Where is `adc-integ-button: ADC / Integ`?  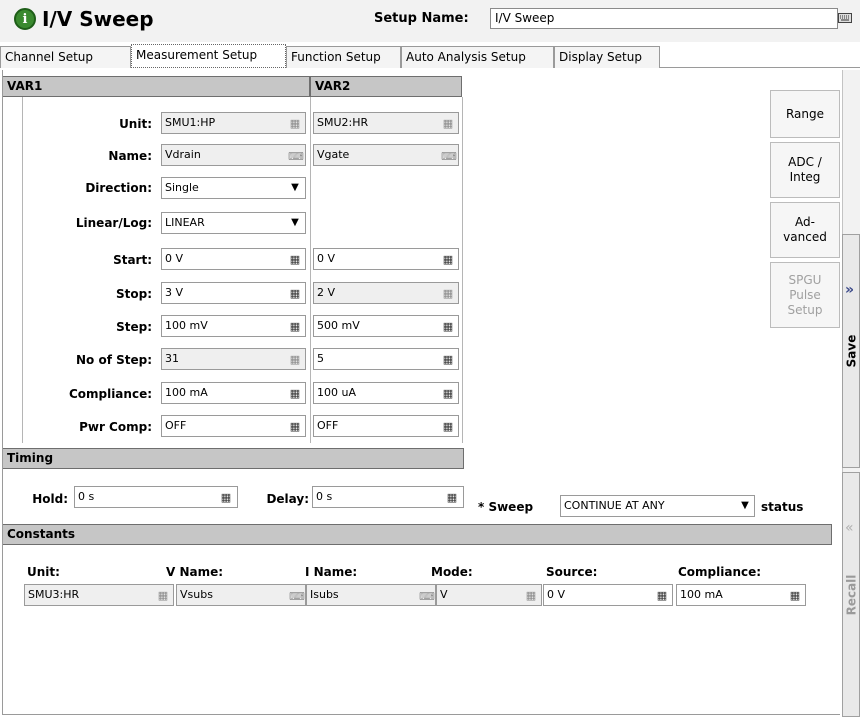
adc-integ-button: ADC / Integ is located at coordinates (805, 170).